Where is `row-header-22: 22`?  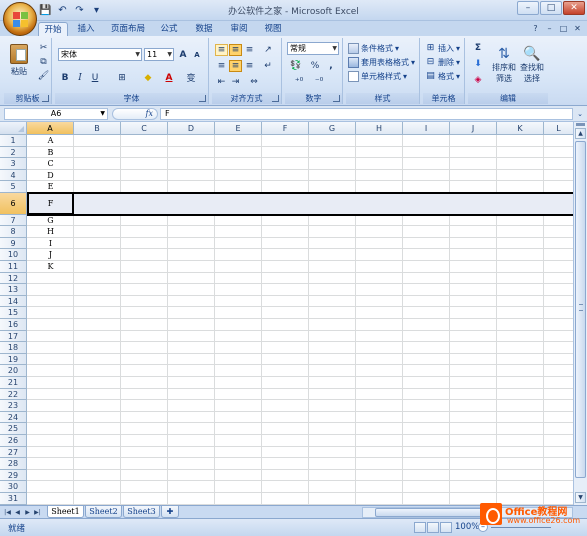
row-header-22: 22 is located at coordinates (13, 394).